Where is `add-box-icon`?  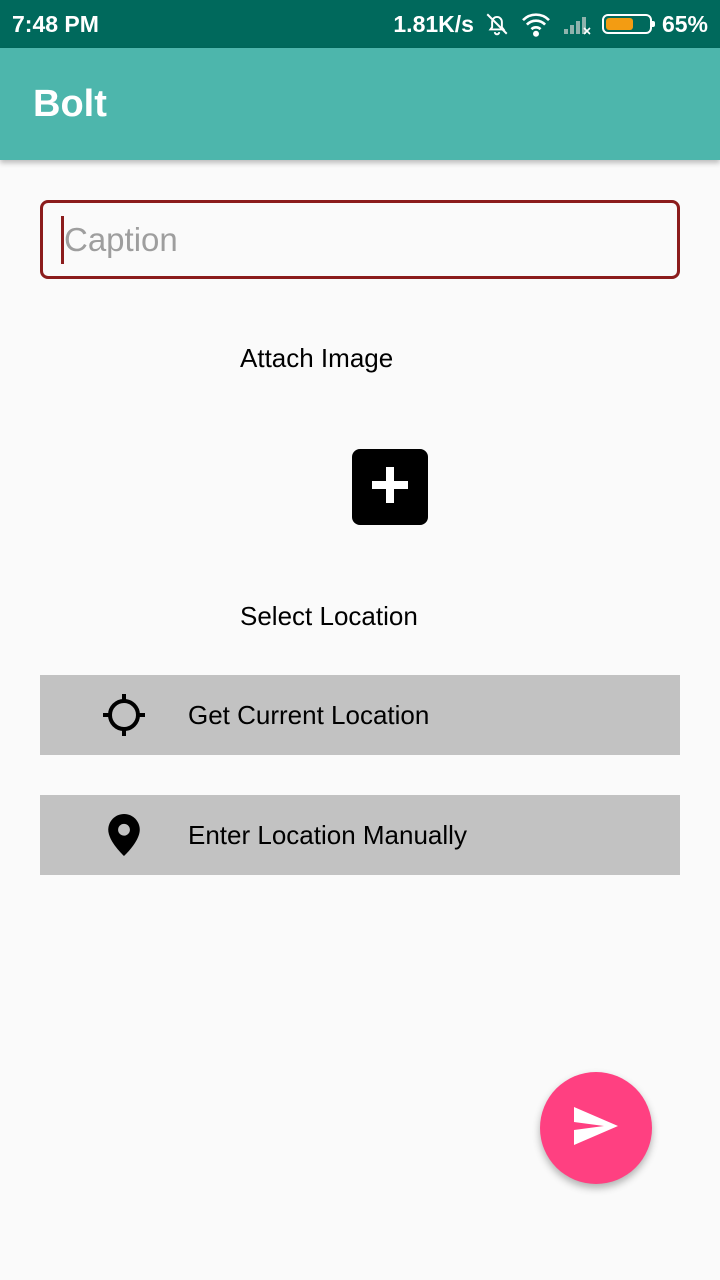 add-box-icon is located at coordinates (390, 487).